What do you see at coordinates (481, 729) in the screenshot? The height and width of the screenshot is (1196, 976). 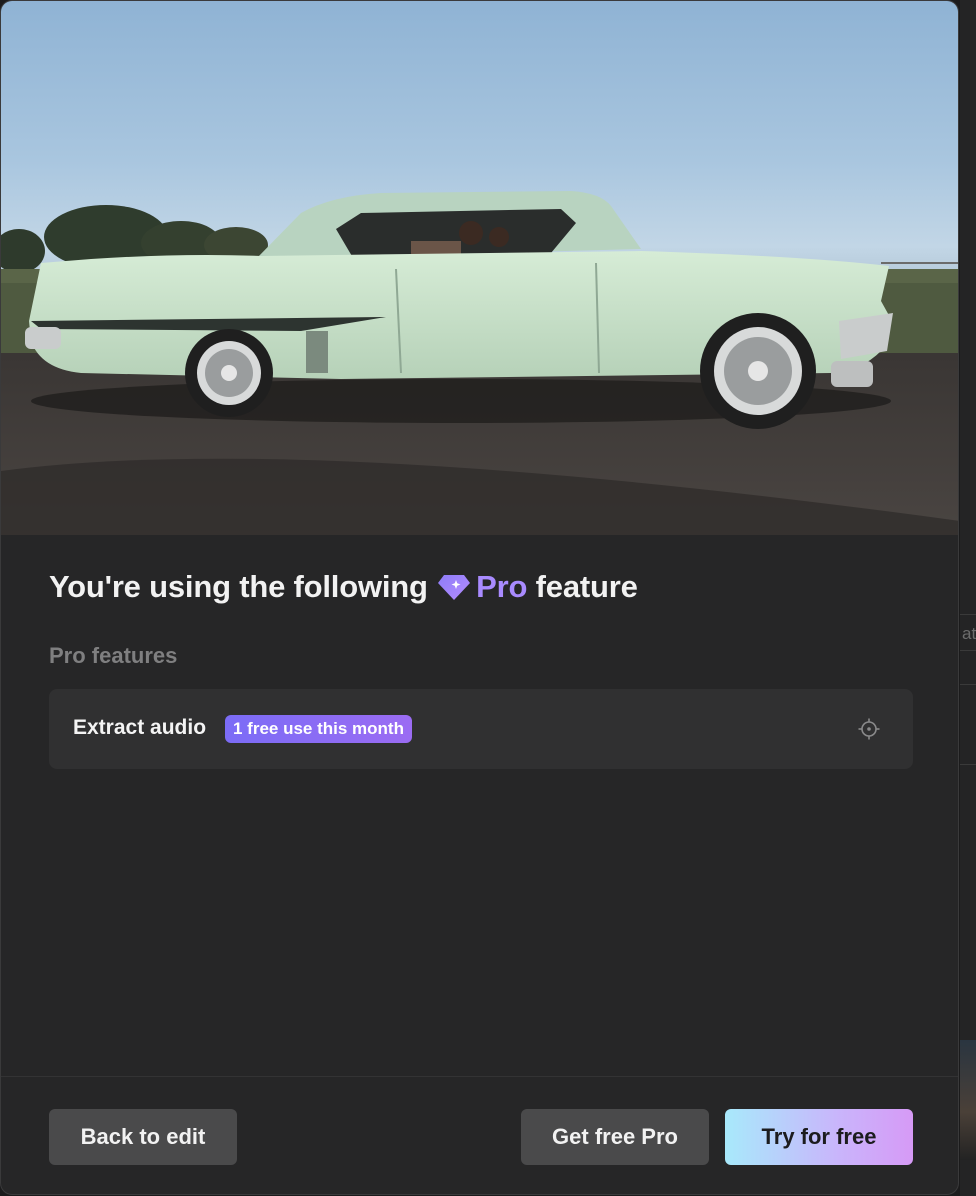 I see `feature-row-extract-audio: Extract audio 1 free use this month` at bounding box center [481, 729].